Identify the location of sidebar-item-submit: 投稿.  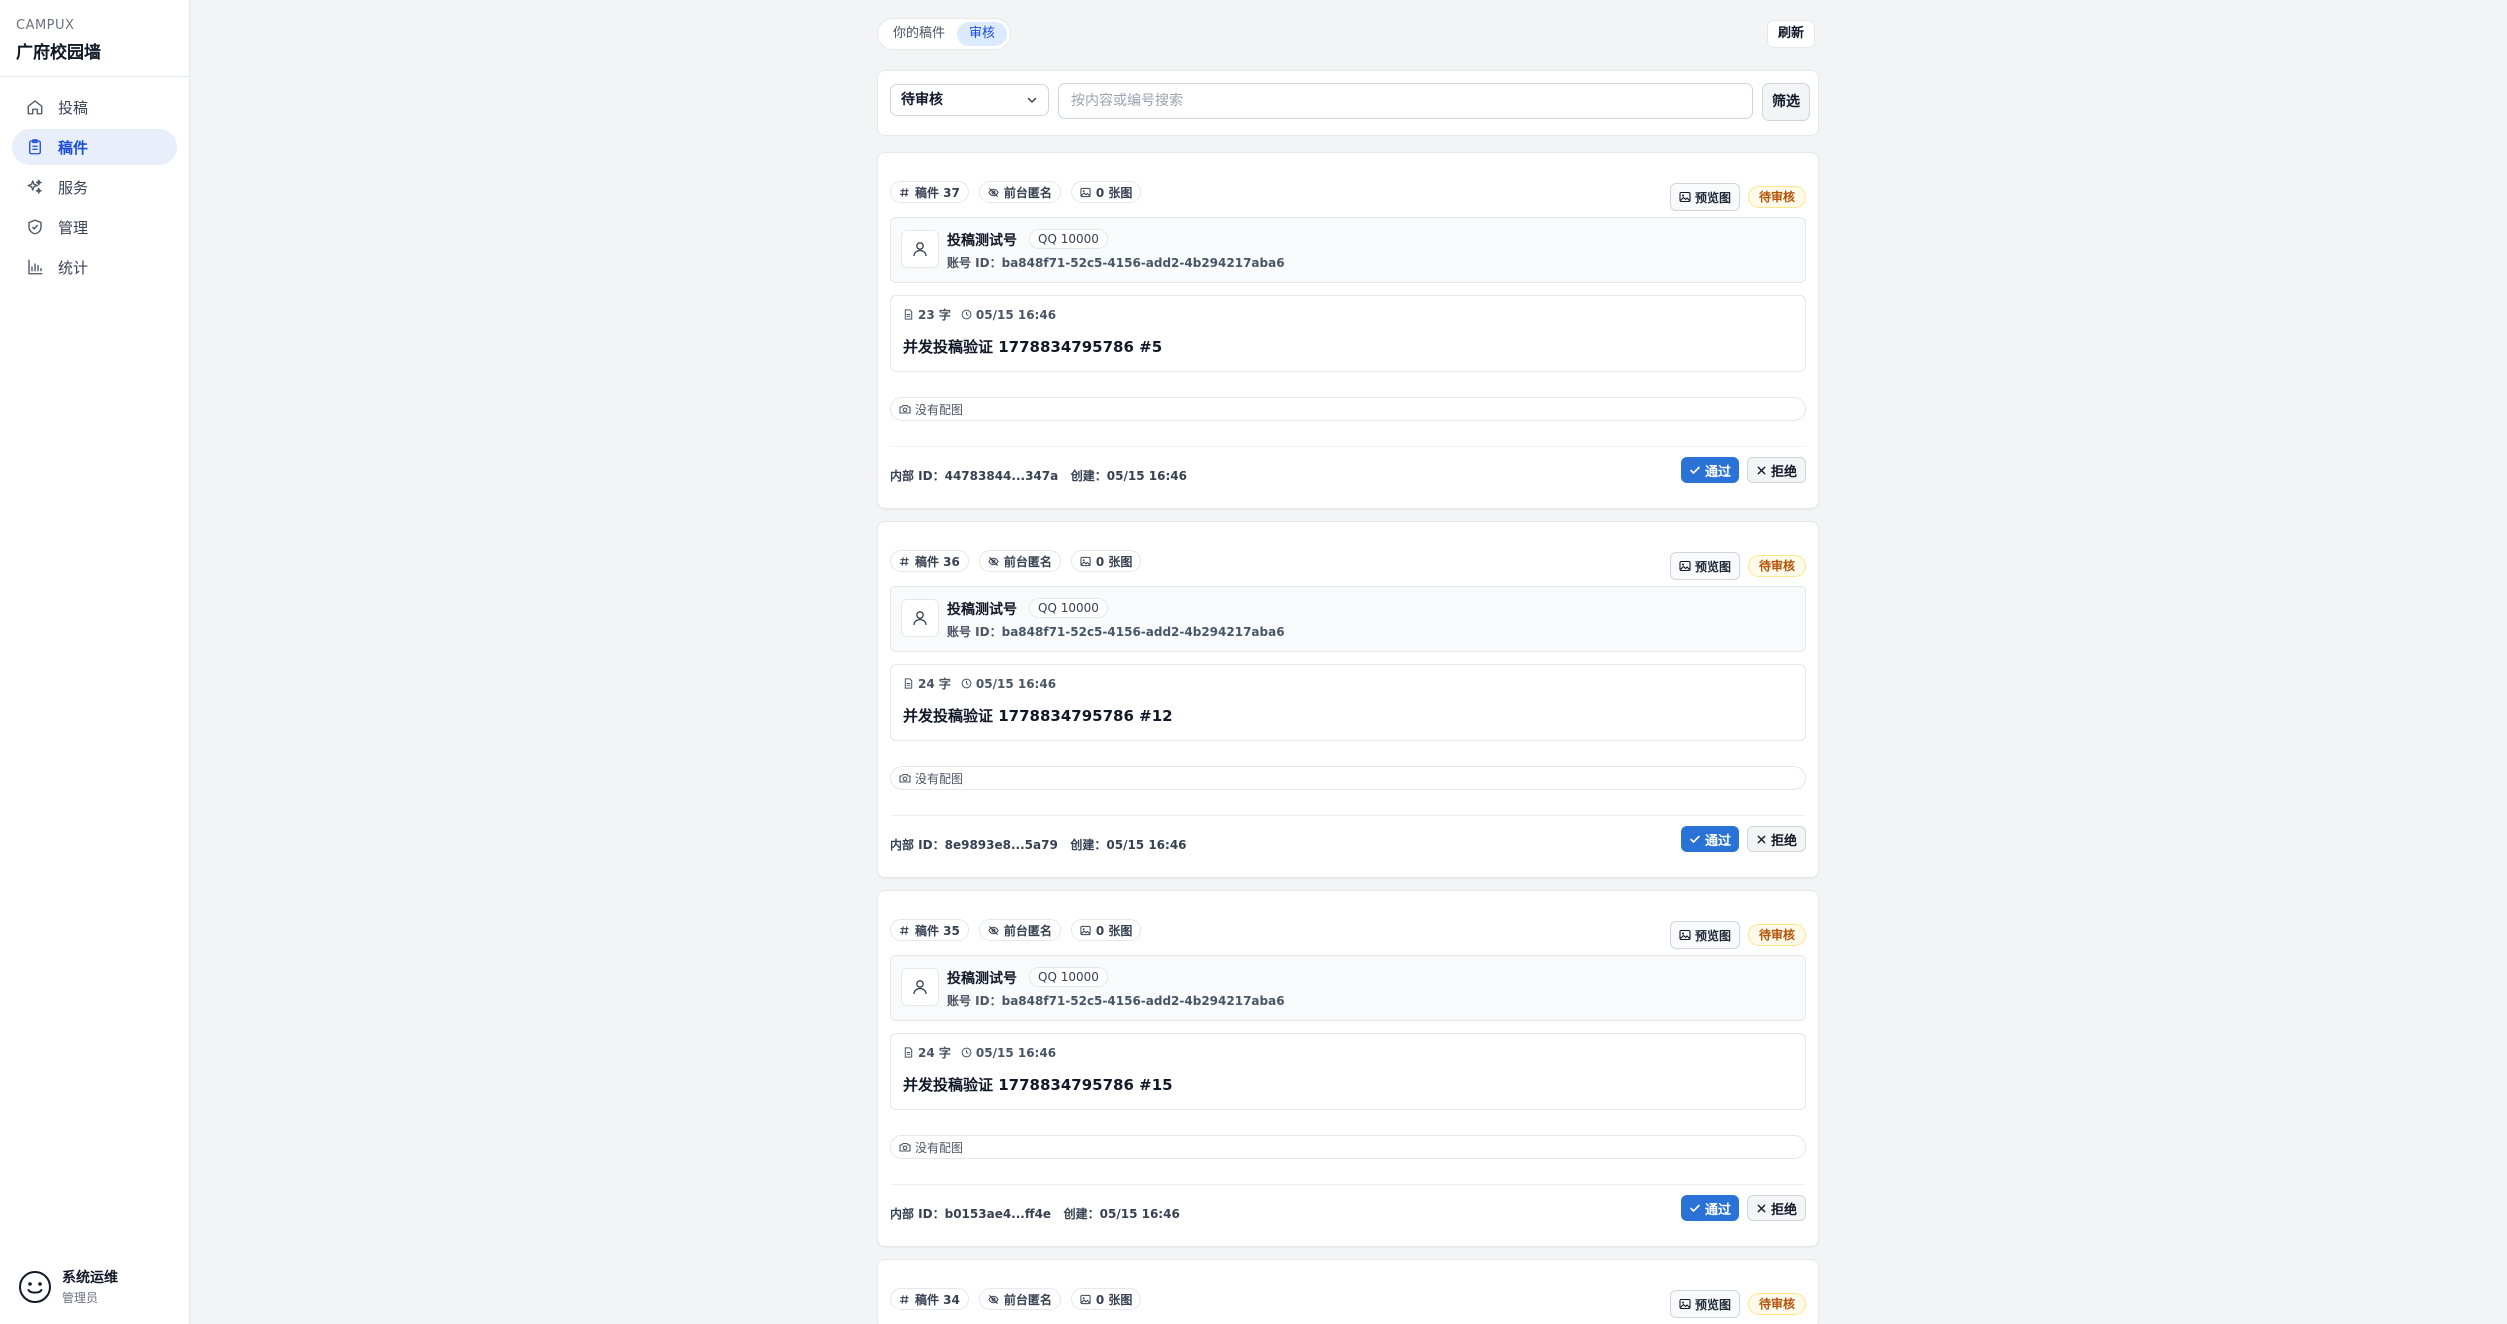
(94, 107).